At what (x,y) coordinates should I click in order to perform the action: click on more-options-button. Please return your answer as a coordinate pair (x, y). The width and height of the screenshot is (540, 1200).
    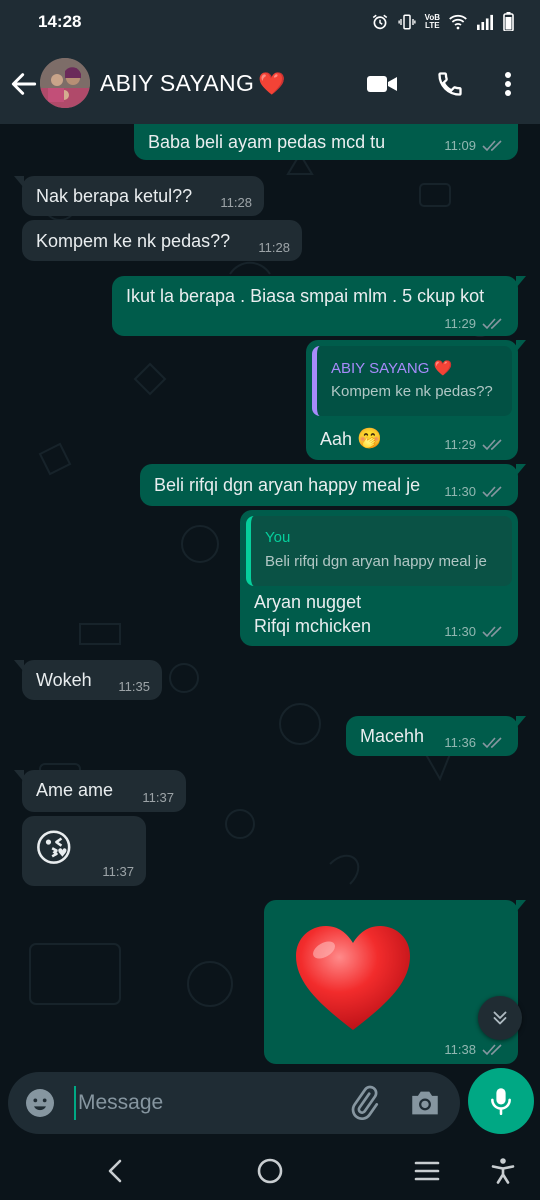
    Looking at the image, I should click on (508, 84).